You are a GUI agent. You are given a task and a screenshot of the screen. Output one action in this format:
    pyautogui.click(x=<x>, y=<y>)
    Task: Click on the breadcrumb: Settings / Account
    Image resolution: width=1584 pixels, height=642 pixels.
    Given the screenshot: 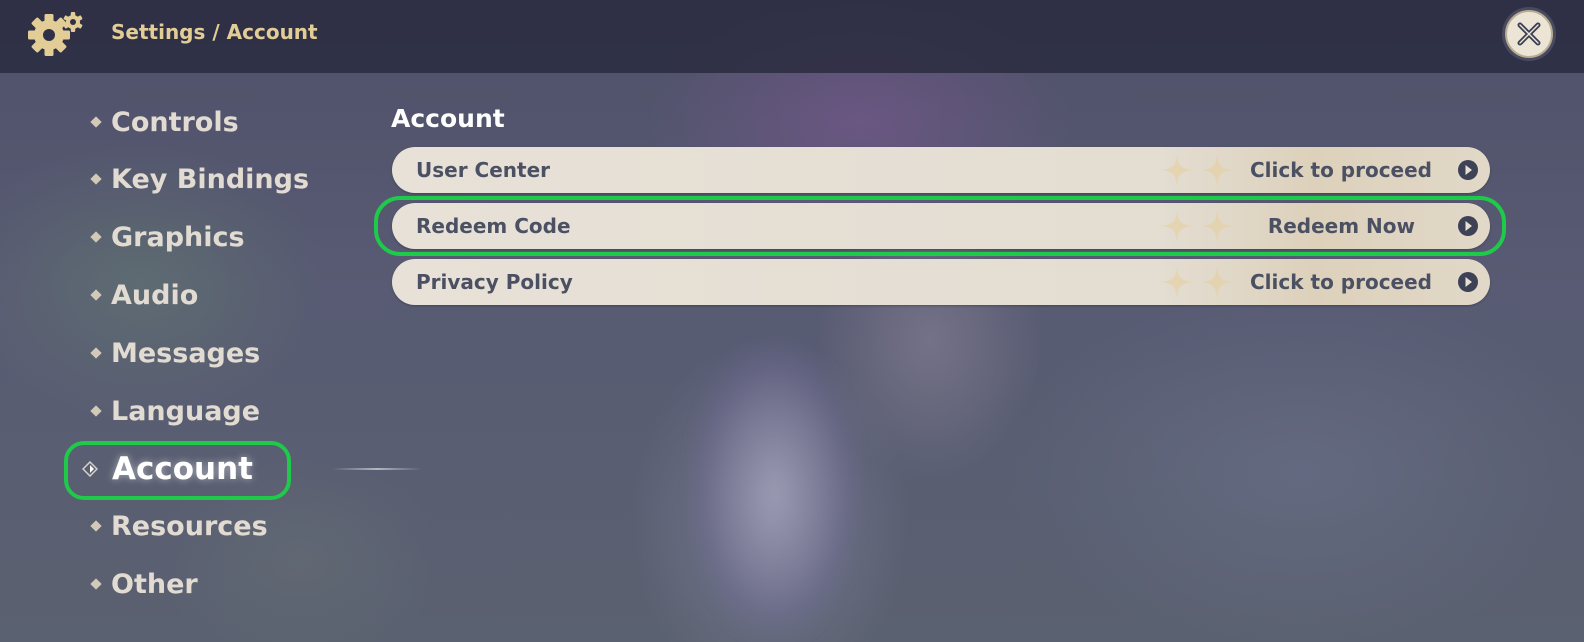 What is the action you would take?
    pyautogui.click(x=214, y=32)
    